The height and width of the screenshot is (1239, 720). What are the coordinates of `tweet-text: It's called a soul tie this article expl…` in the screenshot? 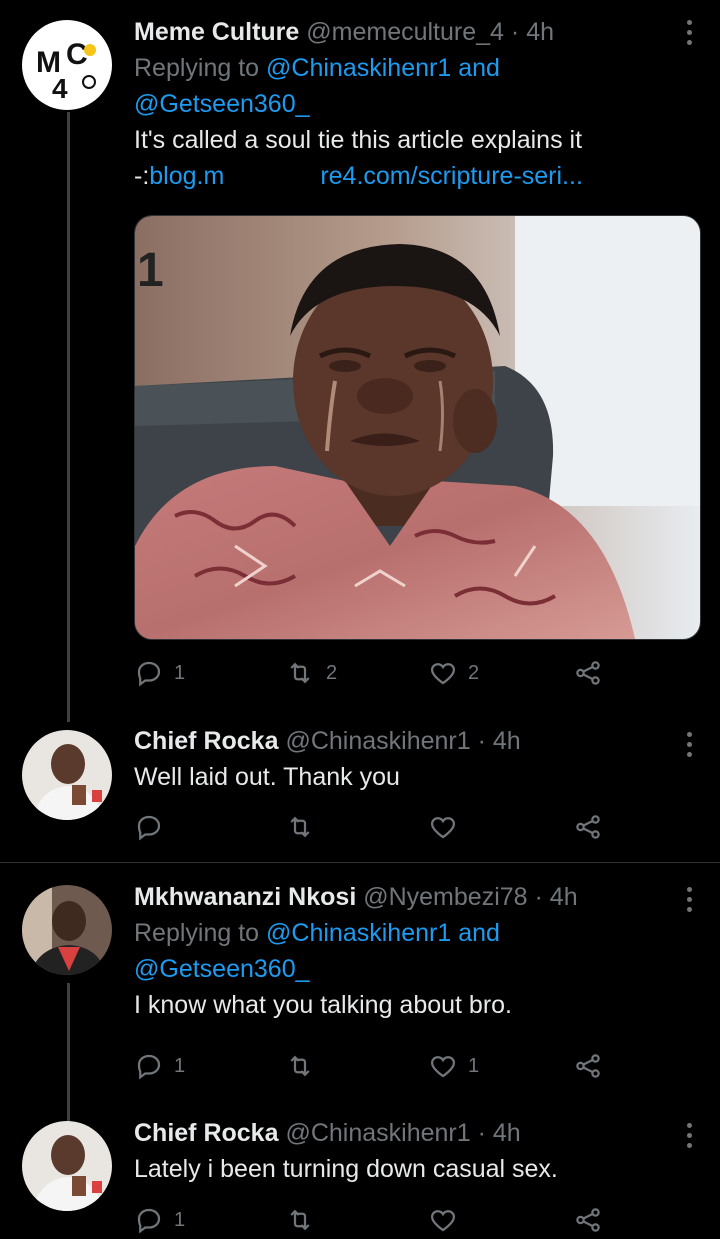 It's located at (402, 158).